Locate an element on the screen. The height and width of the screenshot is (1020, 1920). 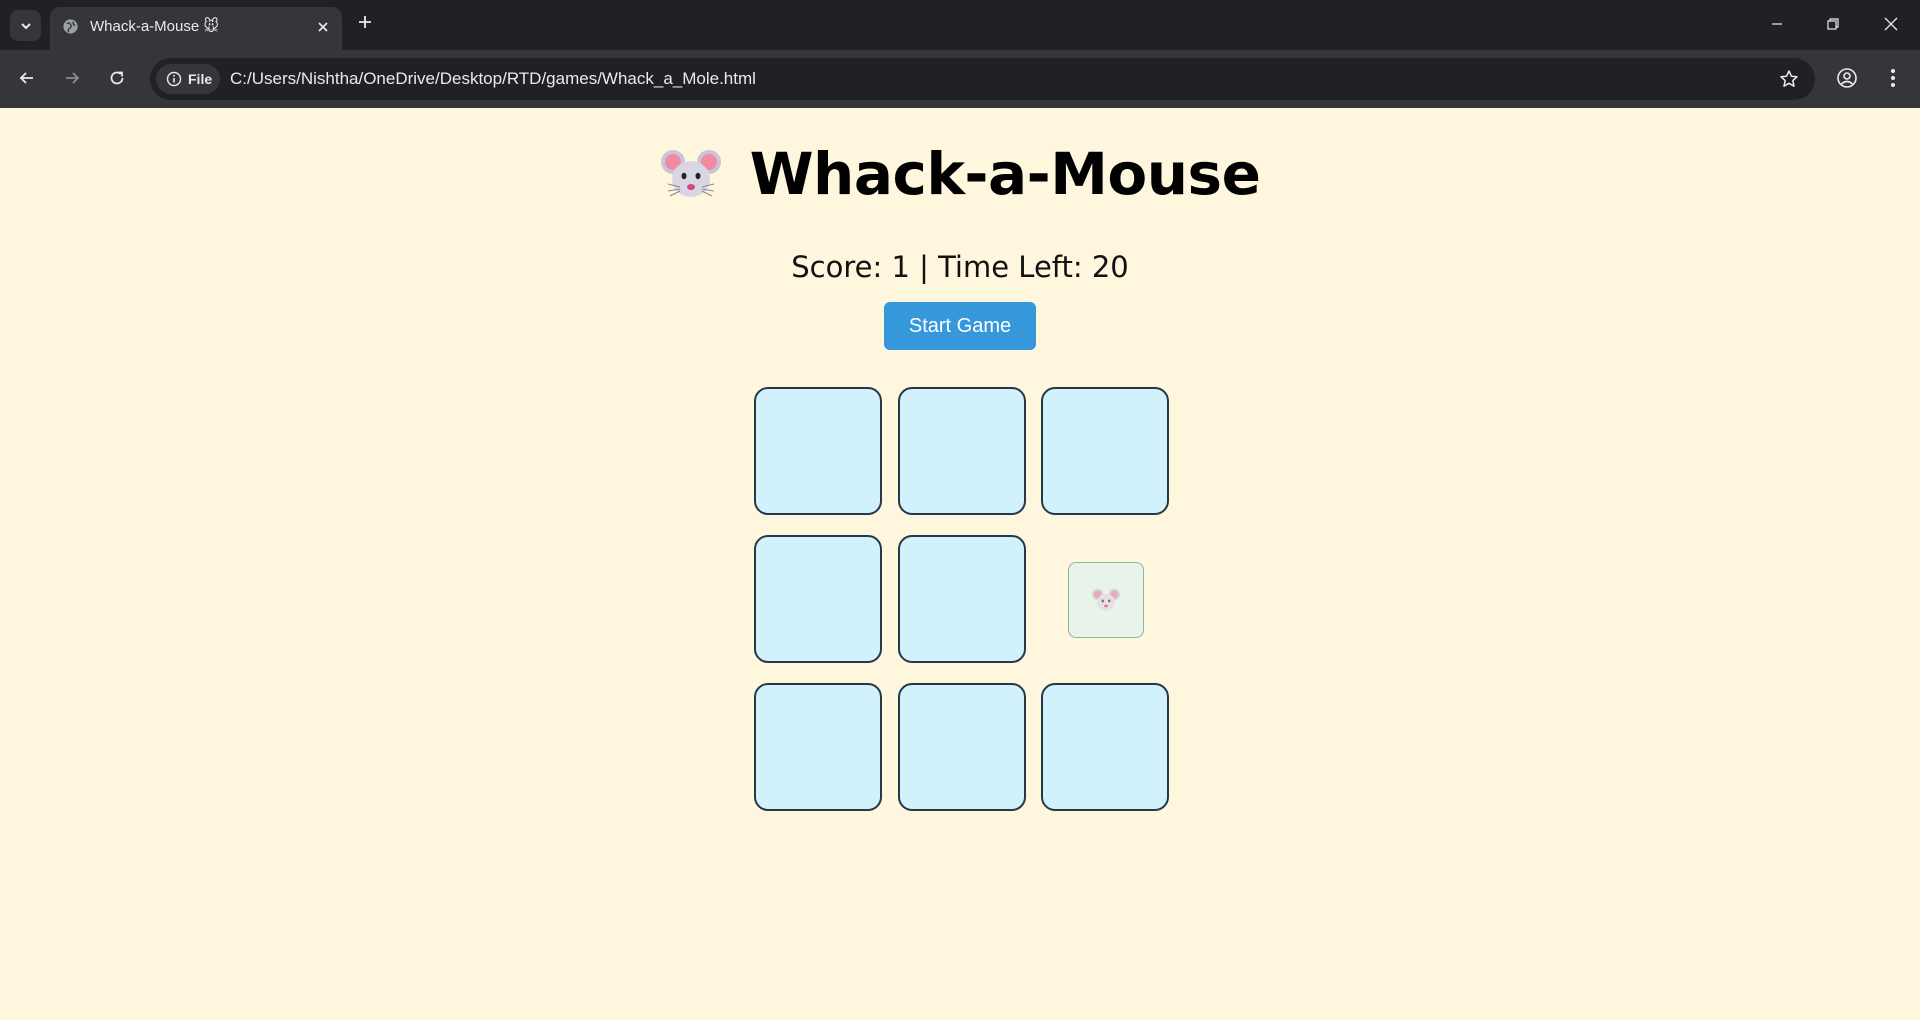
arrow-right-icon is located at coordinates (73, 78).